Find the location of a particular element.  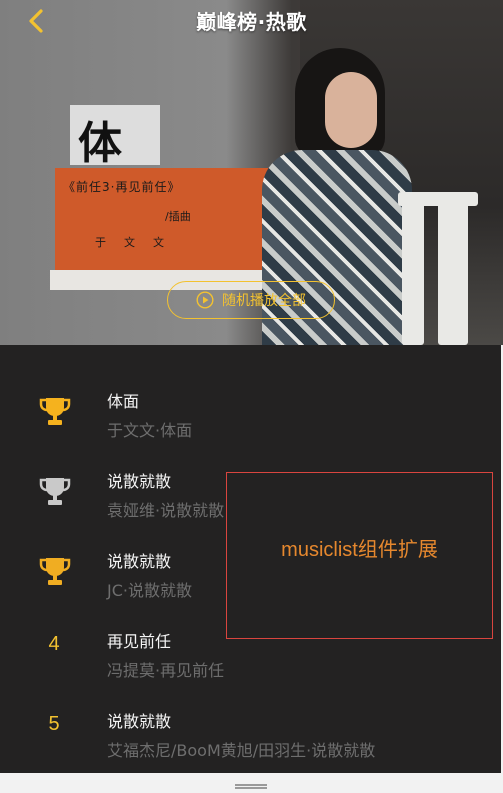

orange-poster: 《前任3·再见前任》 /插曲 于文文 is located at coordinates (162, 227).